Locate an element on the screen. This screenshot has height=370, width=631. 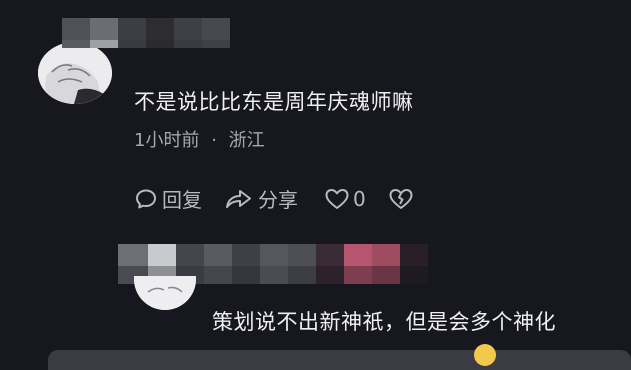
reply-avatar-illustration is located at coordinates (165, 293).